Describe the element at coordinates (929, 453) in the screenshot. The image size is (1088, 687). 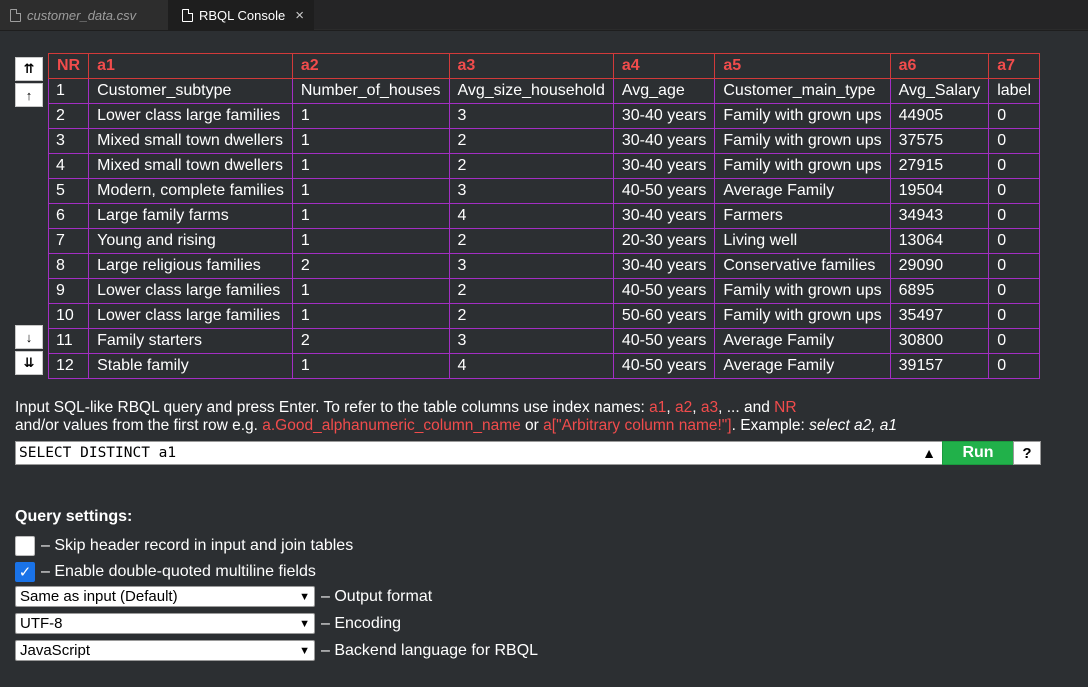
I see `query-history-icon: ▲` at that location.